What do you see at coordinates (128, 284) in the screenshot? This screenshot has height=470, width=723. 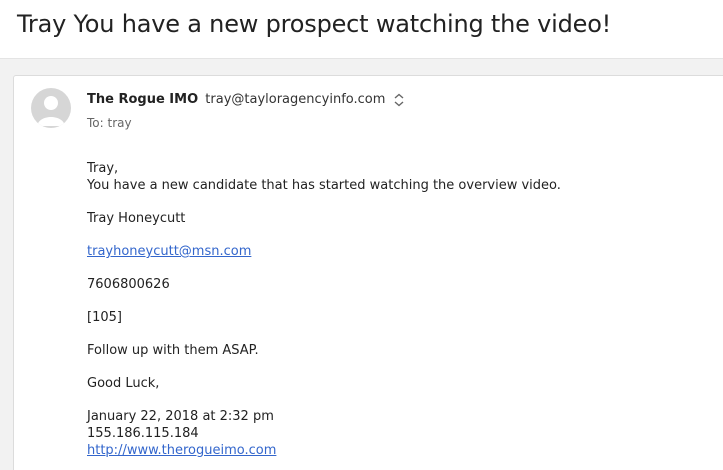 I see `candidate-phone: 7606800626` at bounding box center [128, 284].